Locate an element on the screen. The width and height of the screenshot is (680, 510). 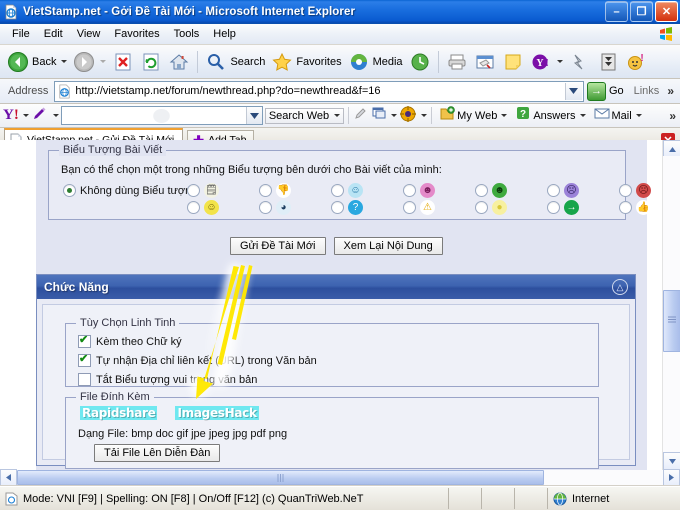
mail-button: Mail is located at coordinates (618, 116).